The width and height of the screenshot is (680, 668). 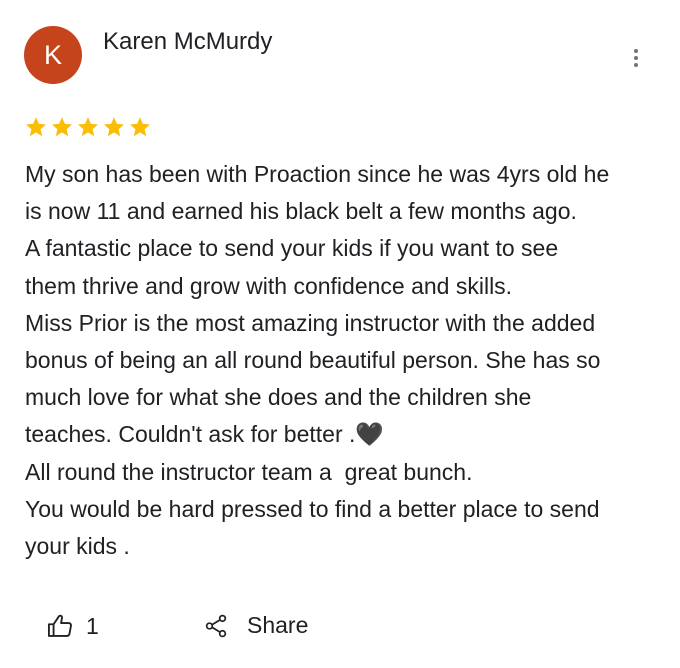 I want to click on share-icon, so click(x=216, y=625).